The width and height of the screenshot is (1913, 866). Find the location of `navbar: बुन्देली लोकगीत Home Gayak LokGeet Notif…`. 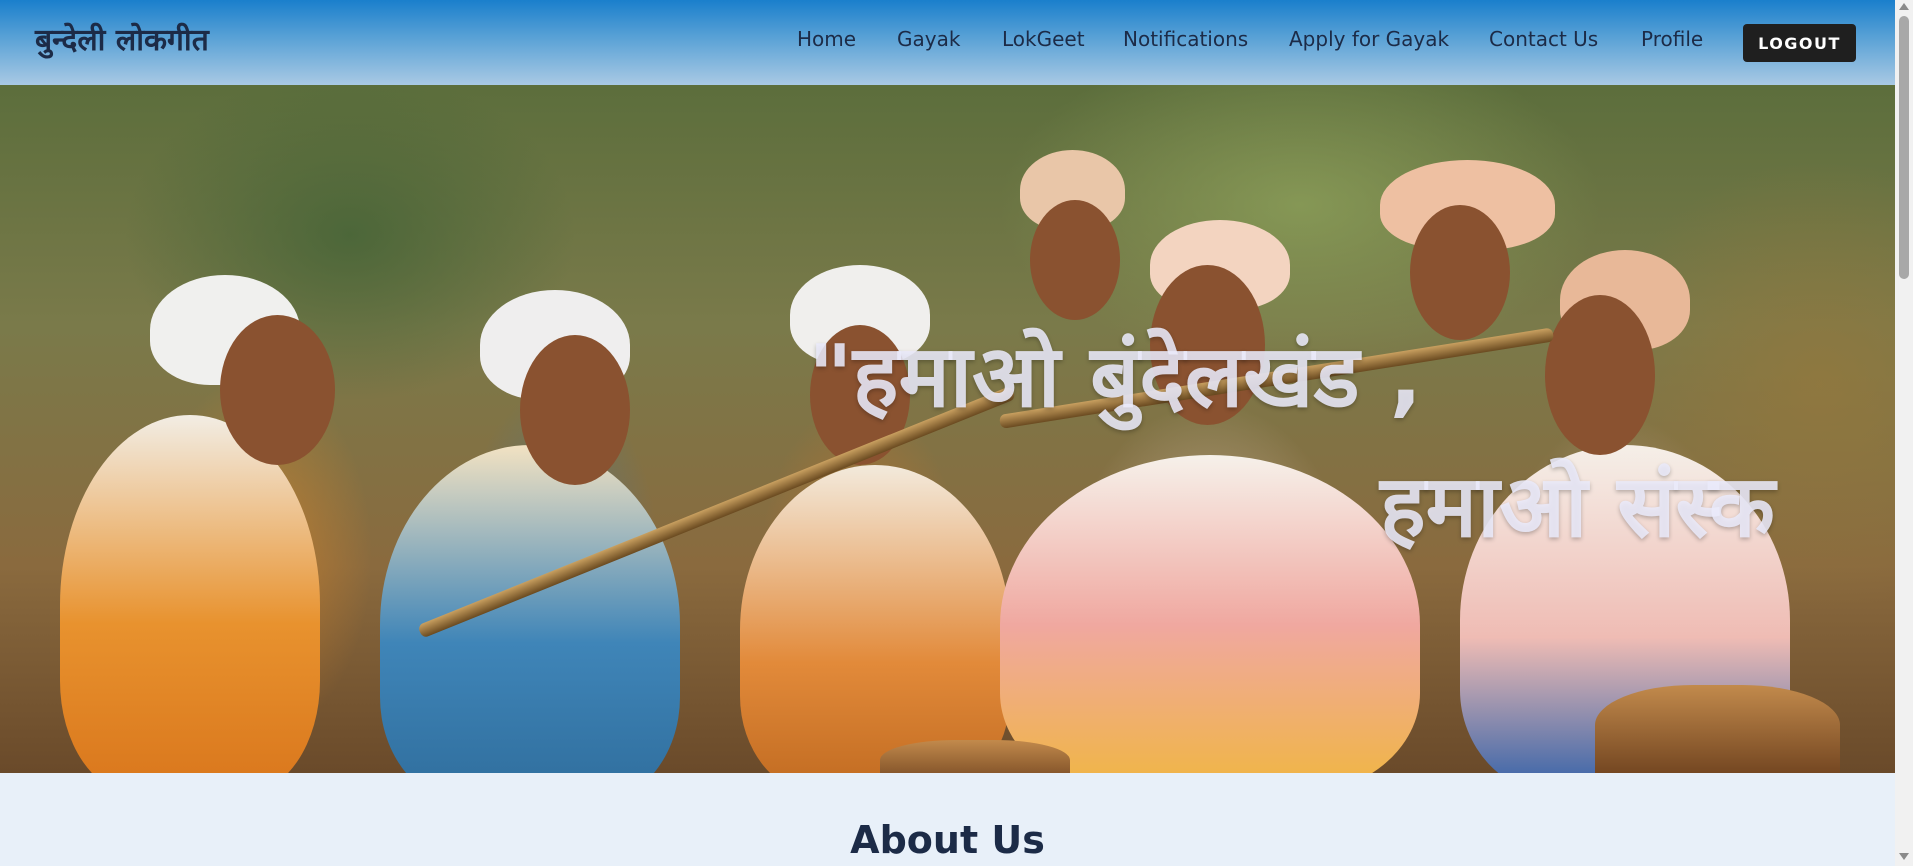

navbar: बुन्देली लोकगीत Home Gayak LokGeet Notif… is located at coordinates (947, 42).